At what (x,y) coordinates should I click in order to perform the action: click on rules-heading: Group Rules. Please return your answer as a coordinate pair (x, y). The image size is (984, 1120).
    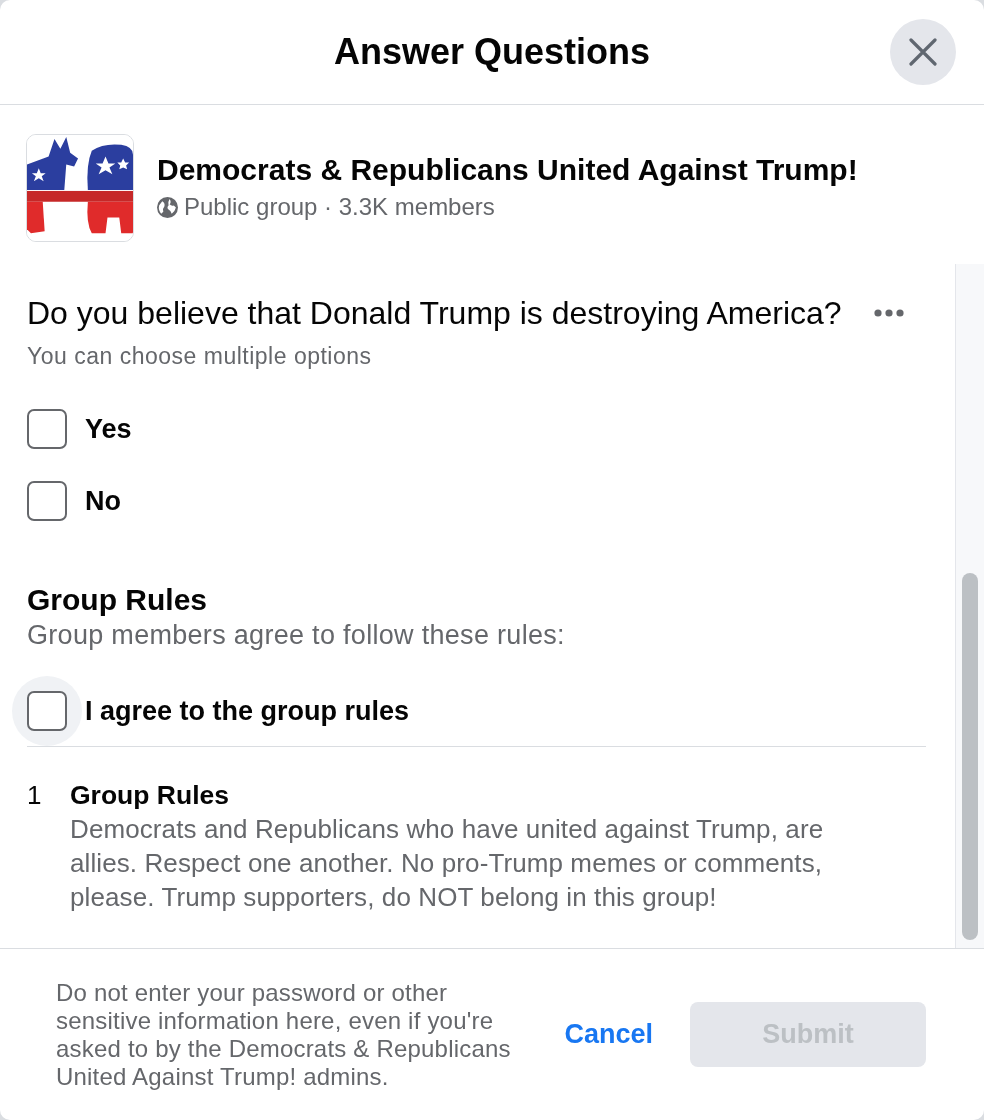
    Looking at the image, I should click on (117, 600).